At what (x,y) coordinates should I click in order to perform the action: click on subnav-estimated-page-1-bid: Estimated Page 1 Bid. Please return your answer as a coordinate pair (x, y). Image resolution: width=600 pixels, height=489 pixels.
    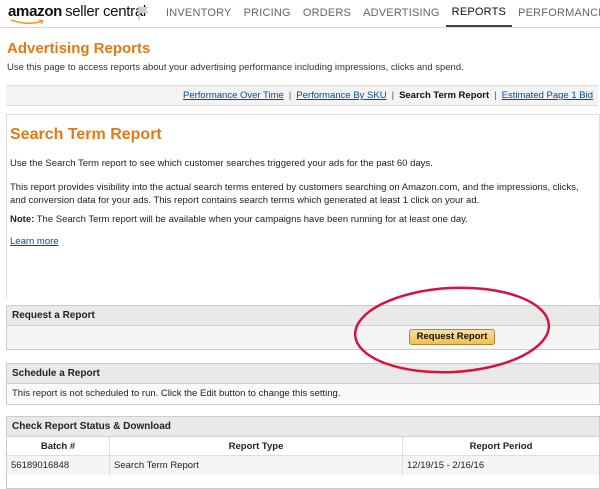
    Looking at the image, I should click on (547, 95).